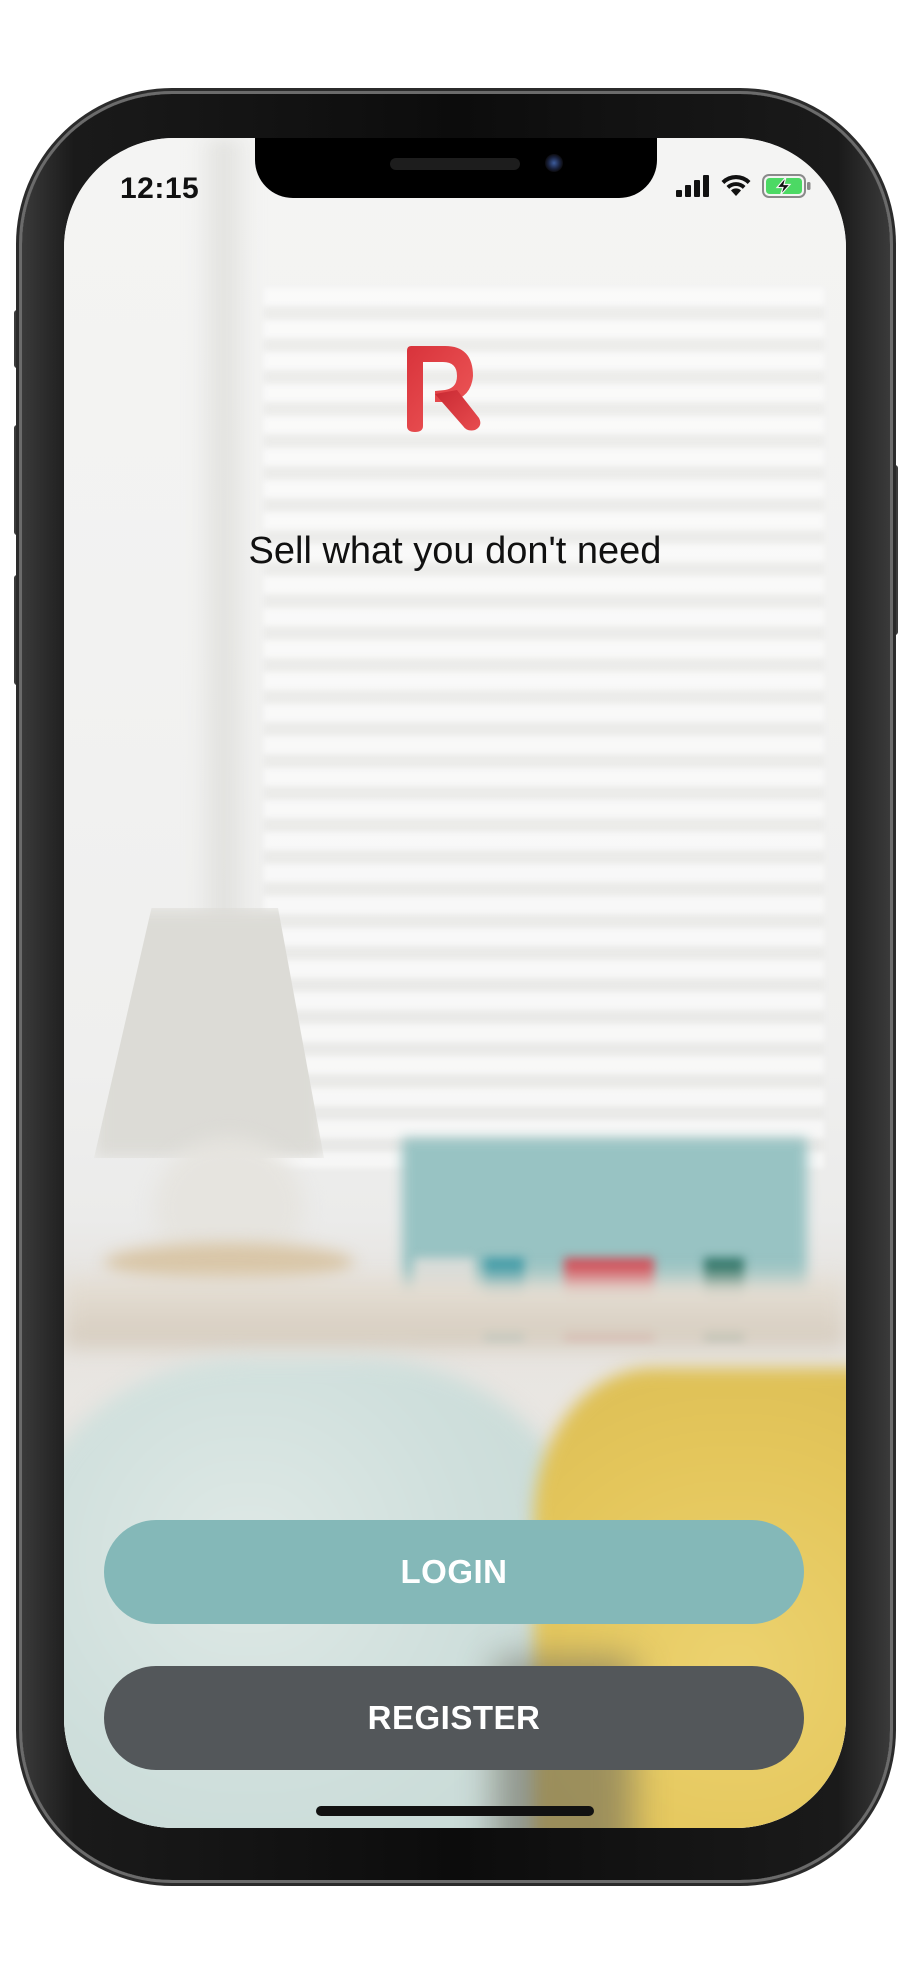 Image resolution: width=912 pixels, height=1974 pixels. I want to click on status-bar-icons, so click(744, 186).